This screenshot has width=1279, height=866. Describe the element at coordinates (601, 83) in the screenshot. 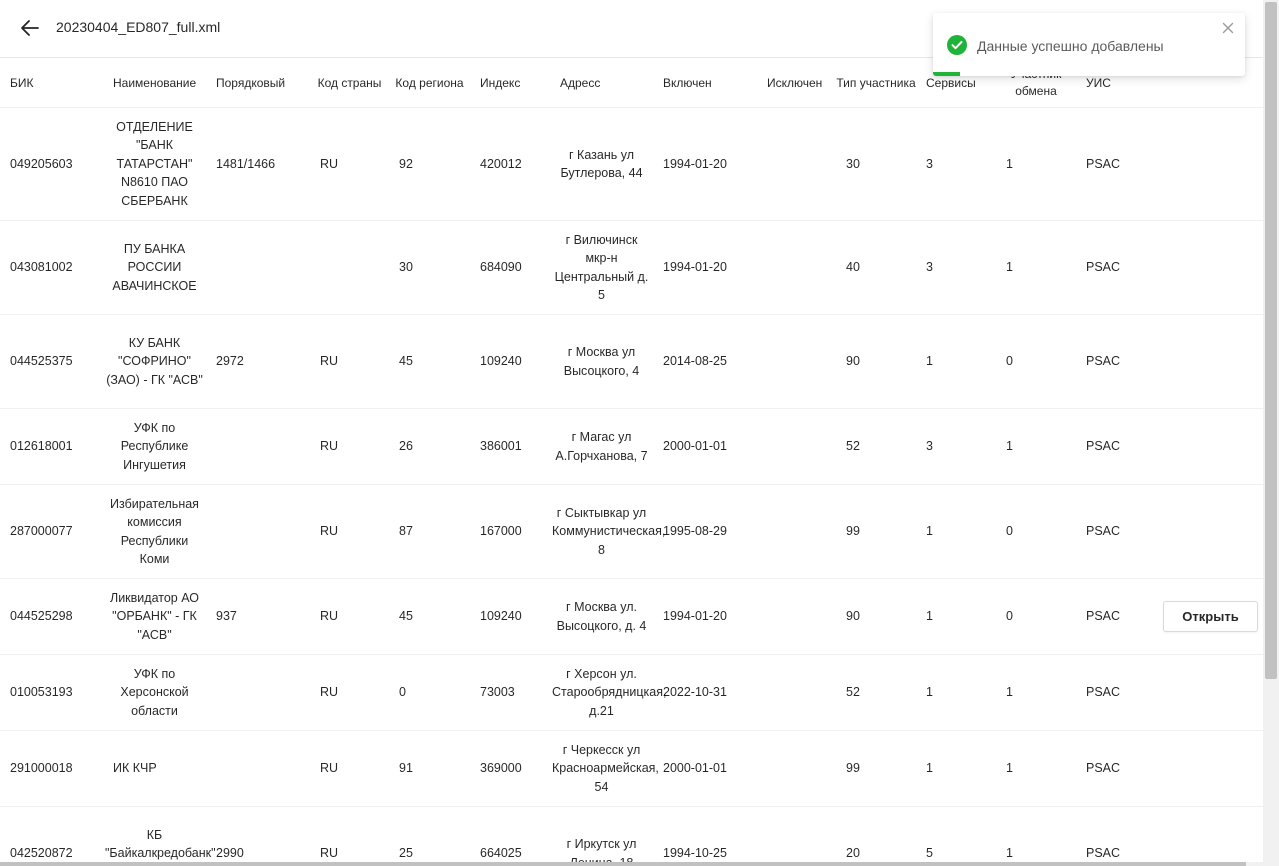

I see `column-header-address: Адресс` at that location.